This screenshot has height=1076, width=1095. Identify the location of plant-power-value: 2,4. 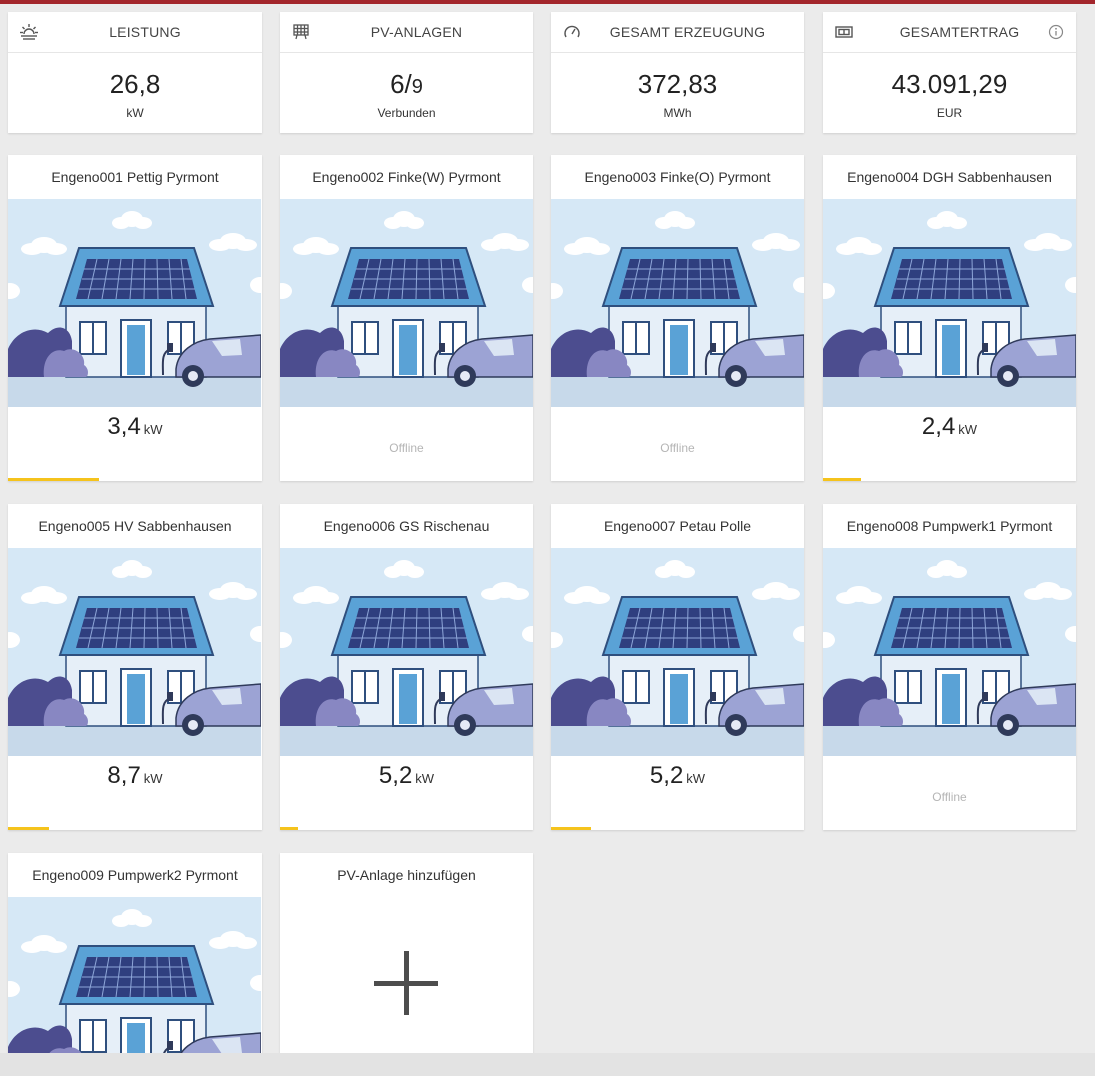
(938, 426).